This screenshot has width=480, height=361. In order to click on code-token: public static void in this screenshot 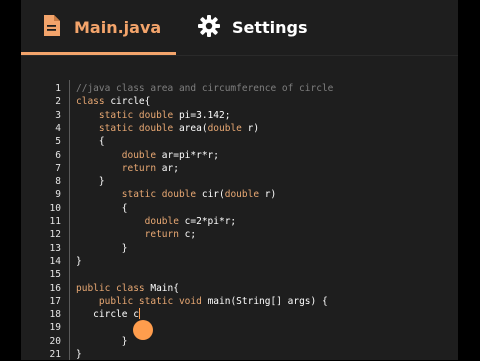, I will do `click(142, 301)`.